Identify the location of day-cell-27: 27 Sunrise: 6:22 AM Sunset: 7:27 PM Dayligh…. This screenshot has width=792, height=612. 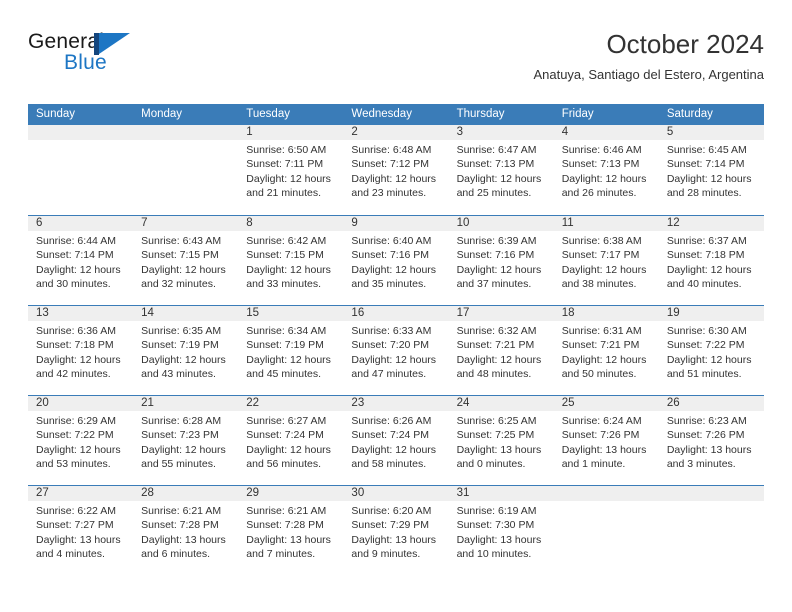
(81, 530).